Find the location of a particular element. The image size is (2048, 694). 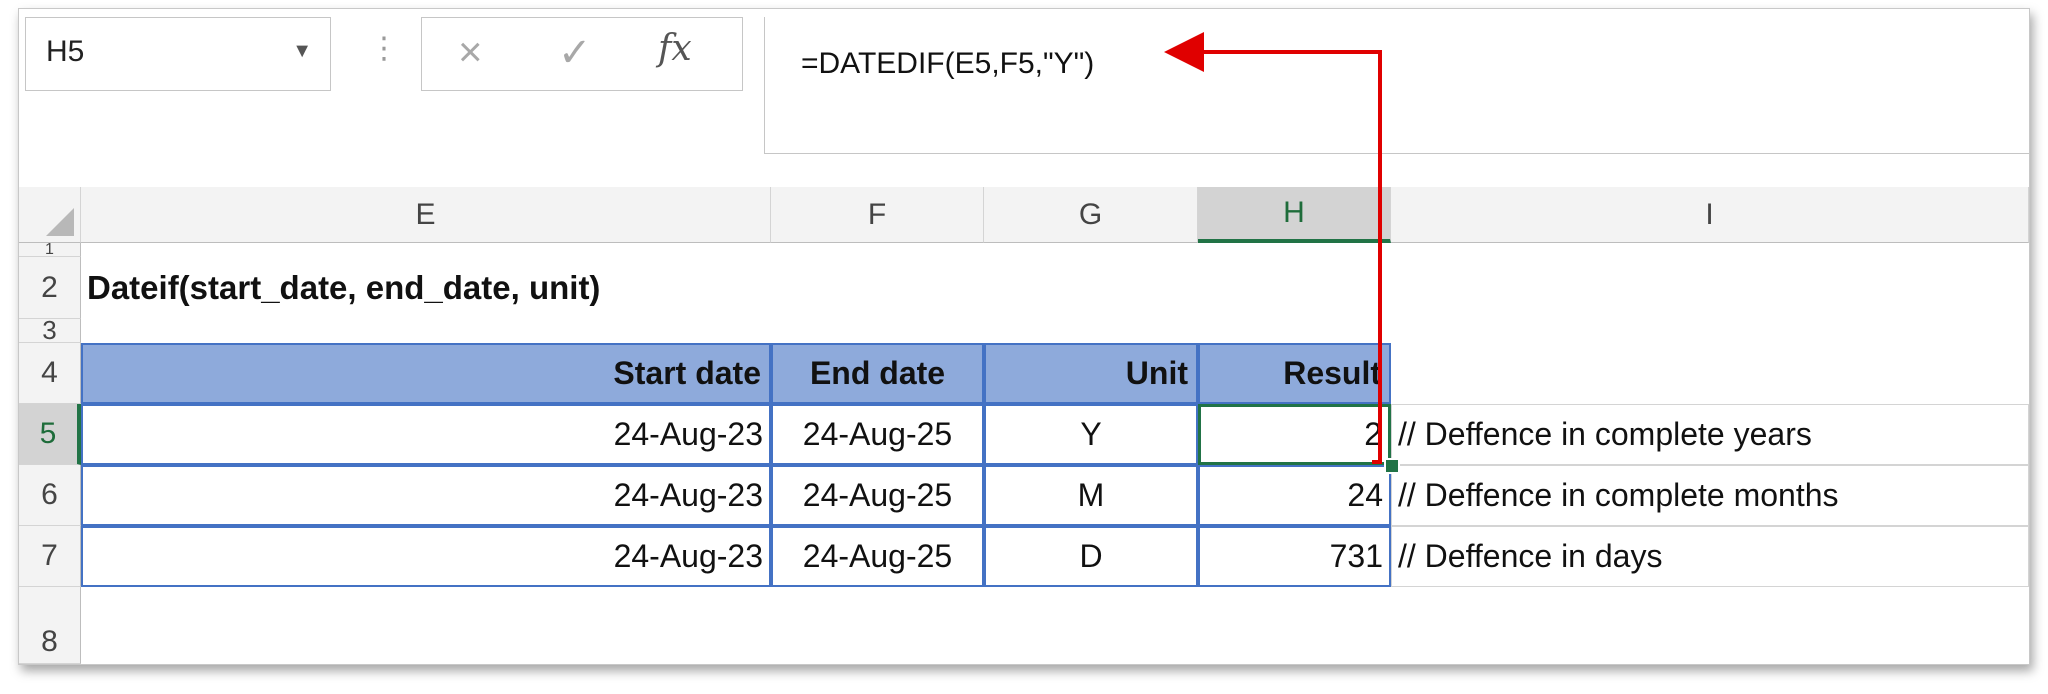

select-all-button is located at coordinates (50, 215).